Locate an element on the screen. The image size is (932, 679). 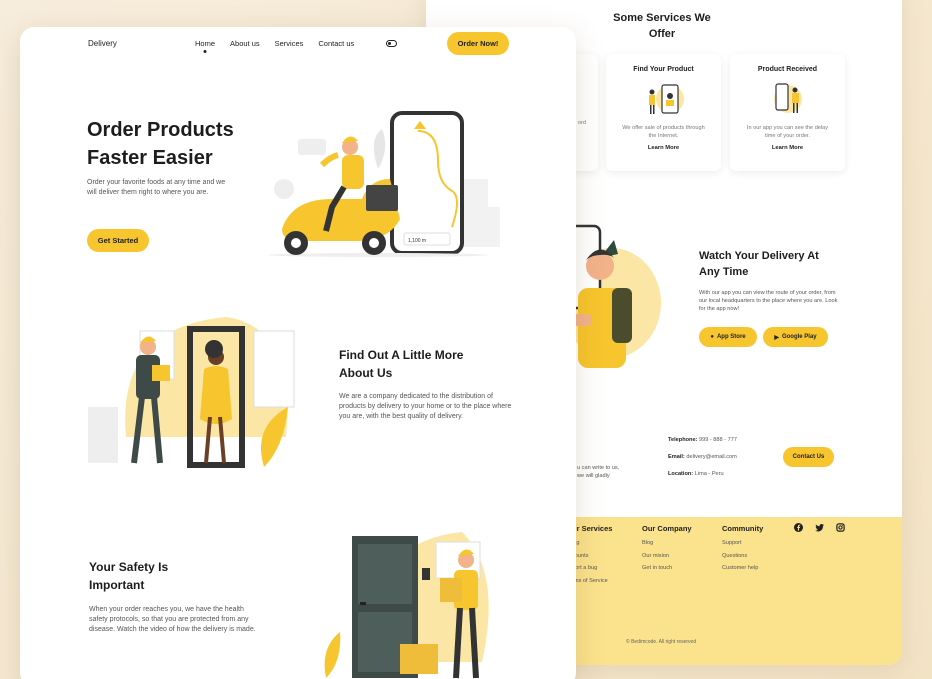
service-card-partial-text: ord is located at coordinates (581, 123).